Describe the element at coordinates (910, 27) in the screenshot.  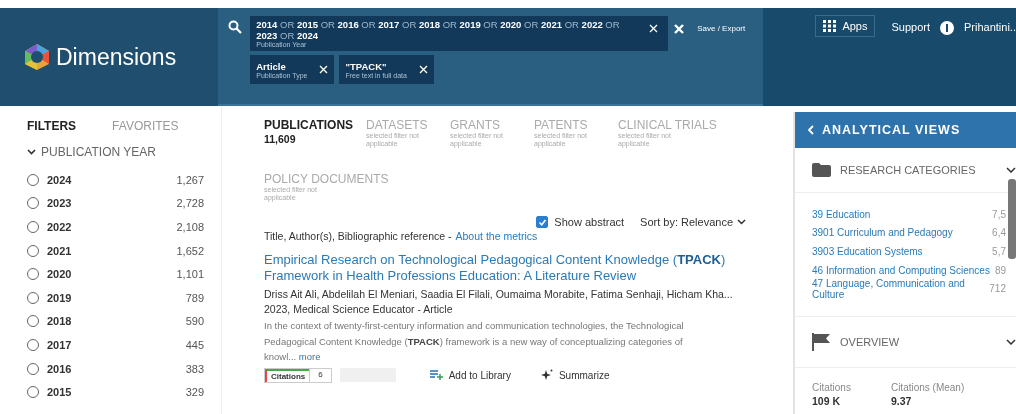
I see `support-link: Support` at that location.